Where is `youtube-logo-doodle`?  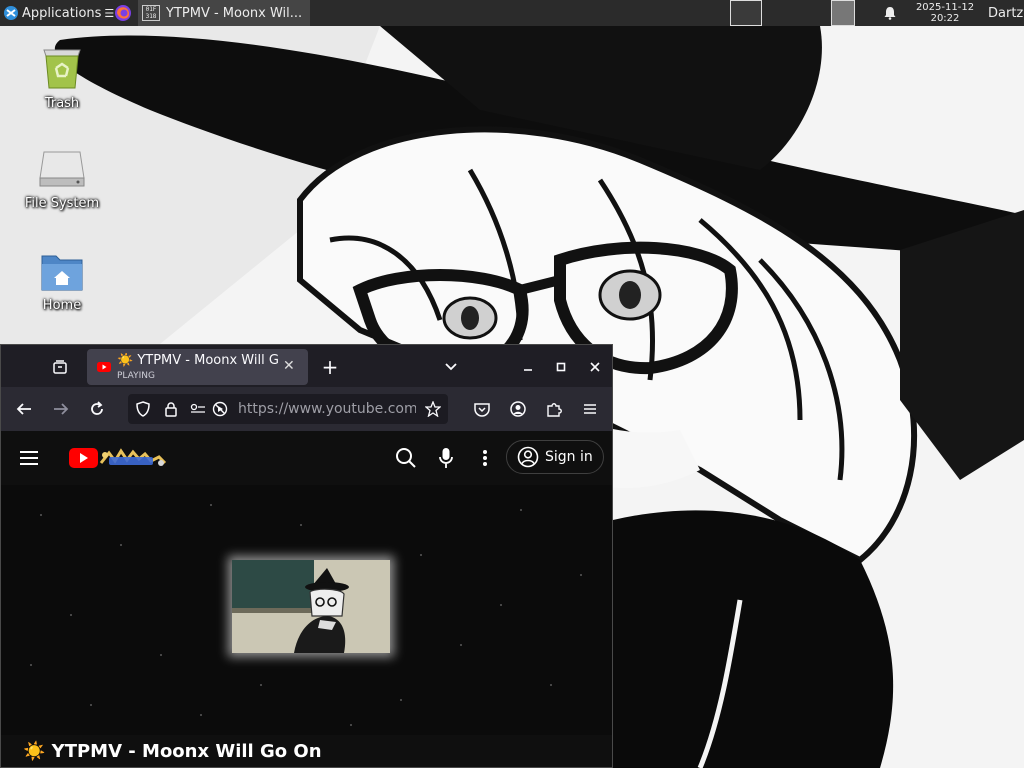
youtube-logo-doodle is located at coordinates (119, 458).